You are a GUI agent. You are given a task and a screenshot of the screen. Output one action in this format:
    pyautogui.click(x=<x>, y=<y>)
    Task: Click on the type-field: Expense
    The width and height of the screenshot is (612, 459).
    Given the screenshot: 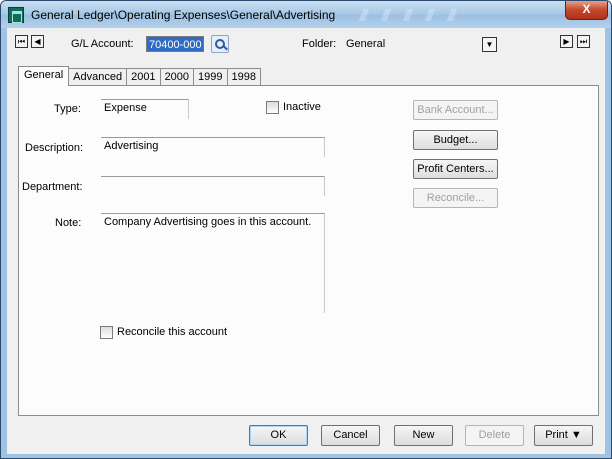 What is the action you would take?
    pyautogui.click(x=145, y=109)
    